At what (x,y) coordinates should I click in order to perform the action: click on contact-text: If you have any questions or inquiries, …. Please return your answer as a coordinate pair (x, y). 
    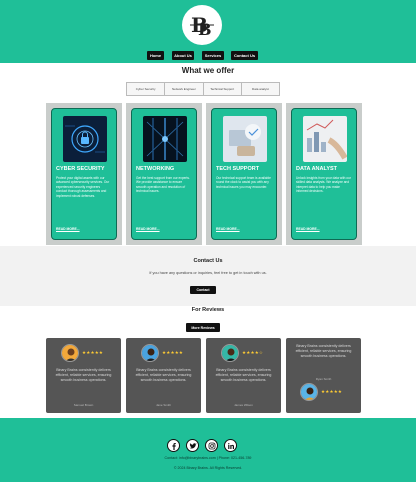
    Looking at the image, I should click on (208, 273).